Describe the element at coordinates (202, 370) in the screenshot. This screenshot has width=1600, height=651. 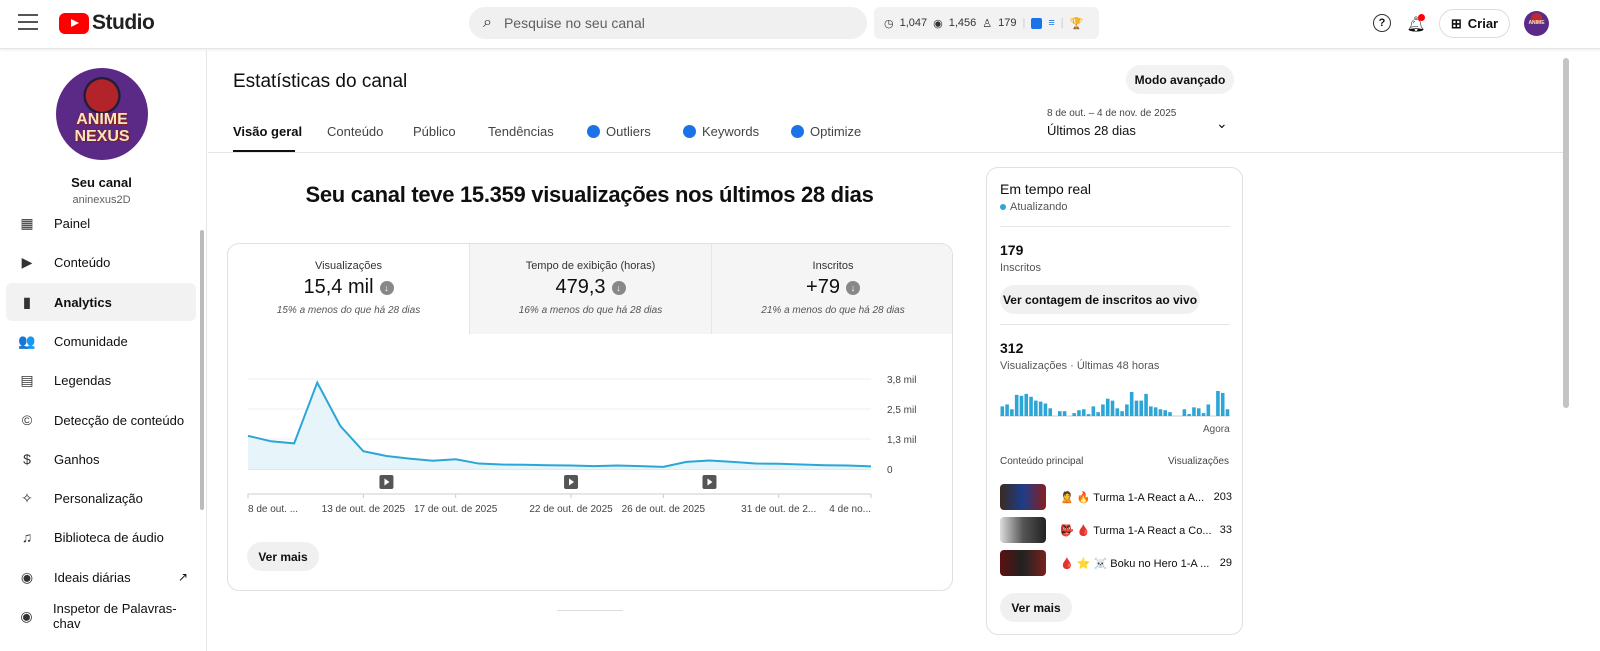
I see `sidebar-scrollbar` at that location.